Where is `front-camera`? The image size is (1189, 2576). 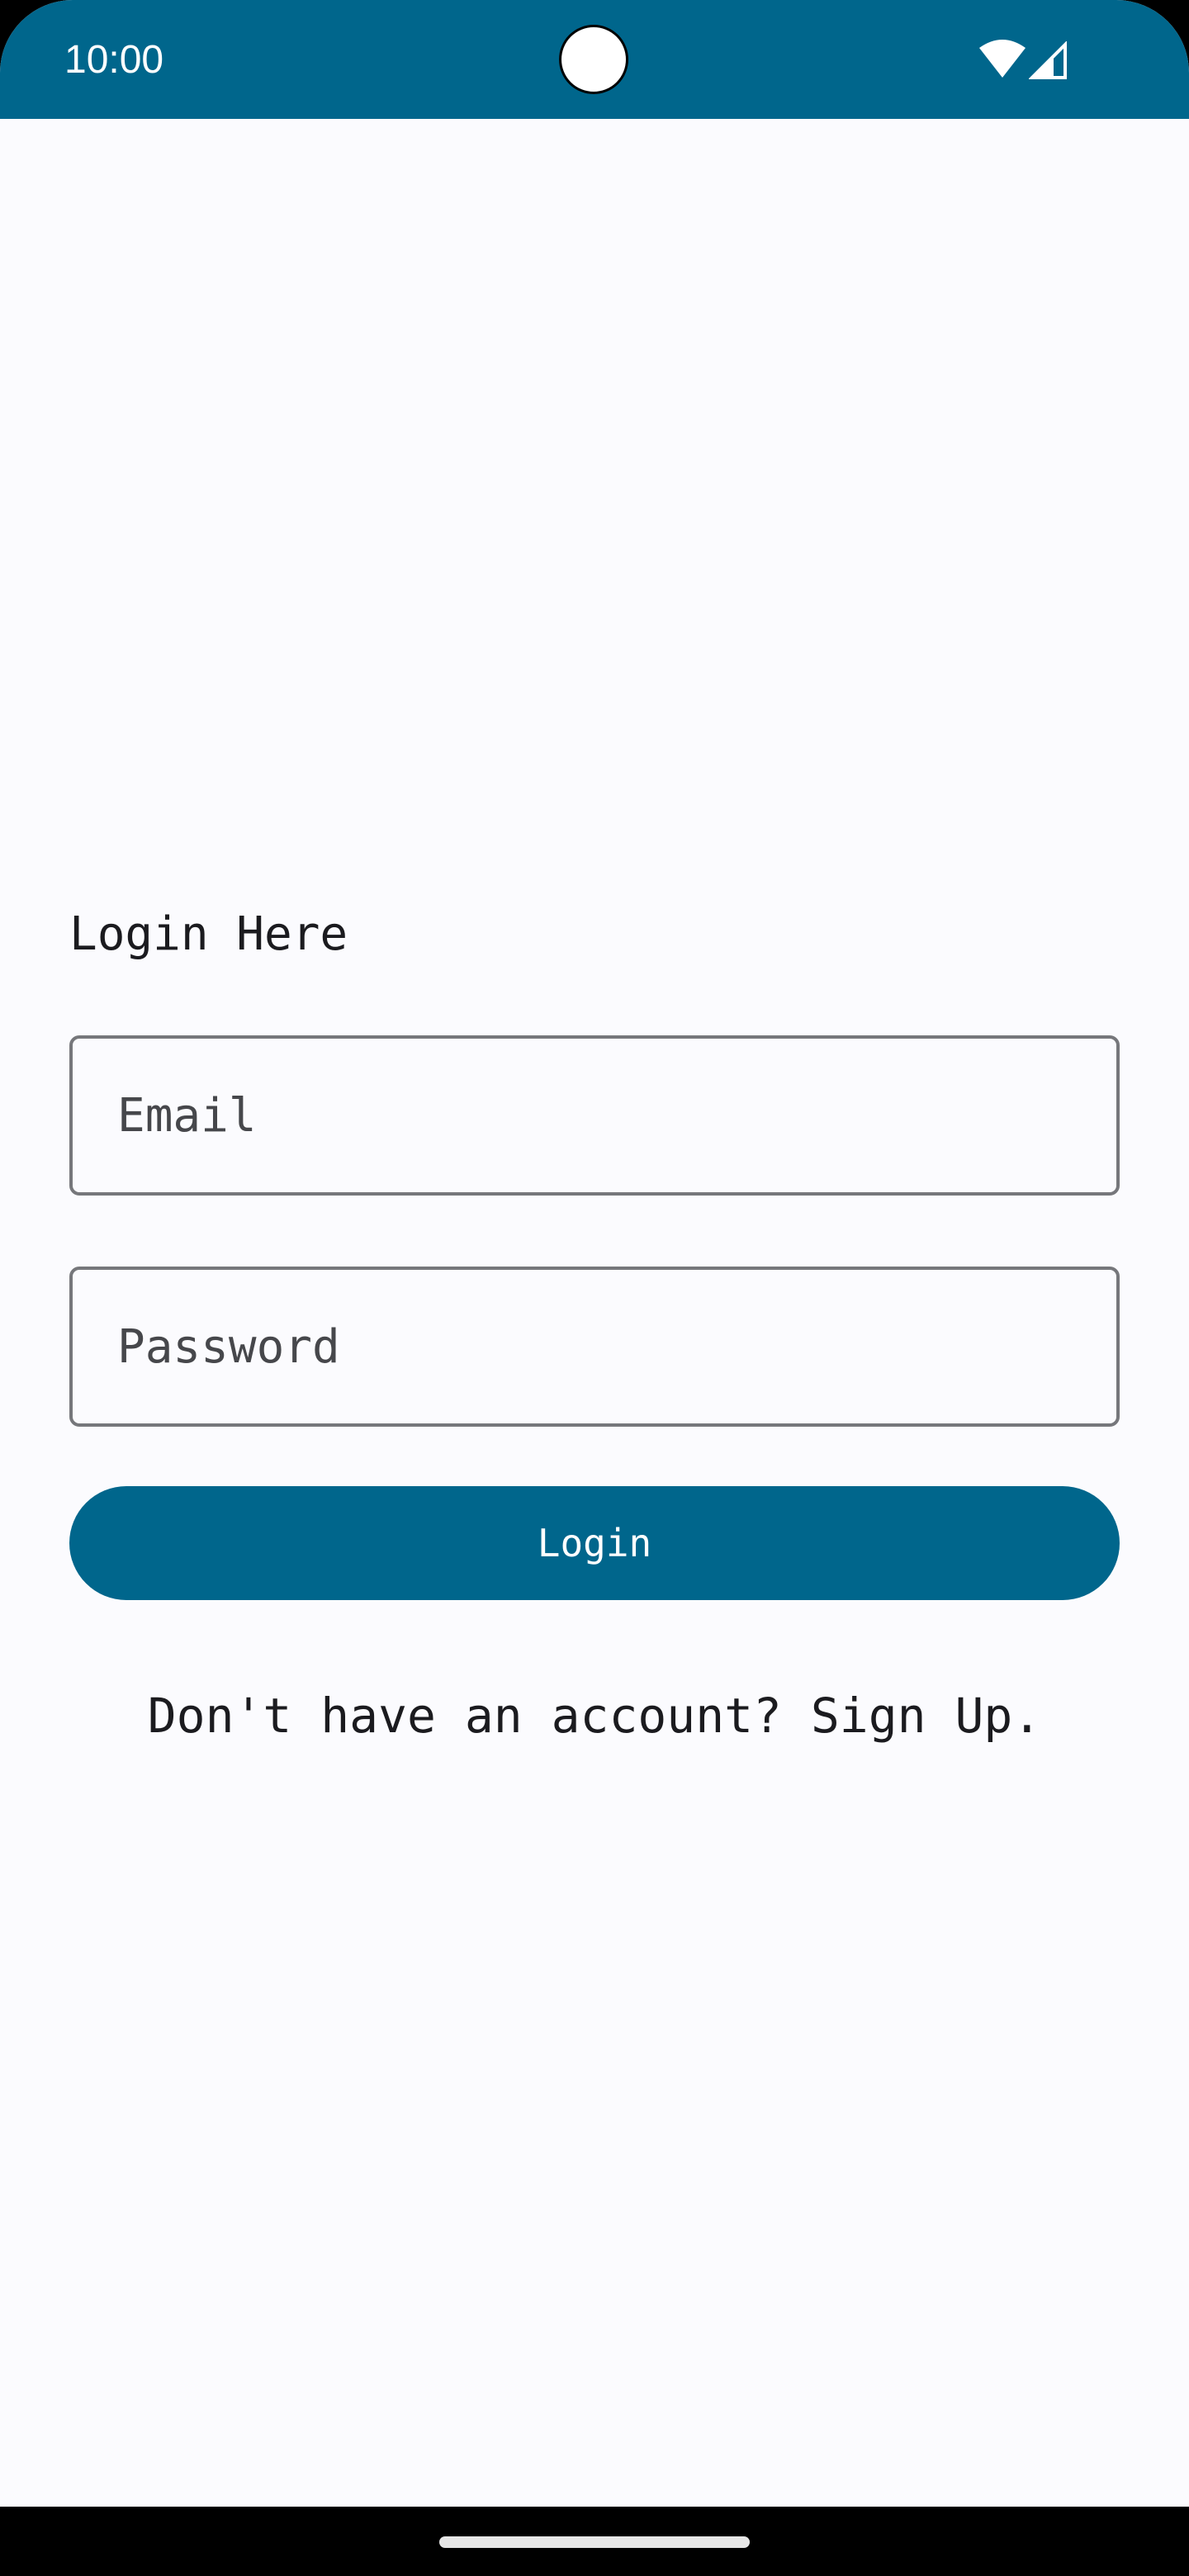 front-camera is located at coordinates (593, 59).